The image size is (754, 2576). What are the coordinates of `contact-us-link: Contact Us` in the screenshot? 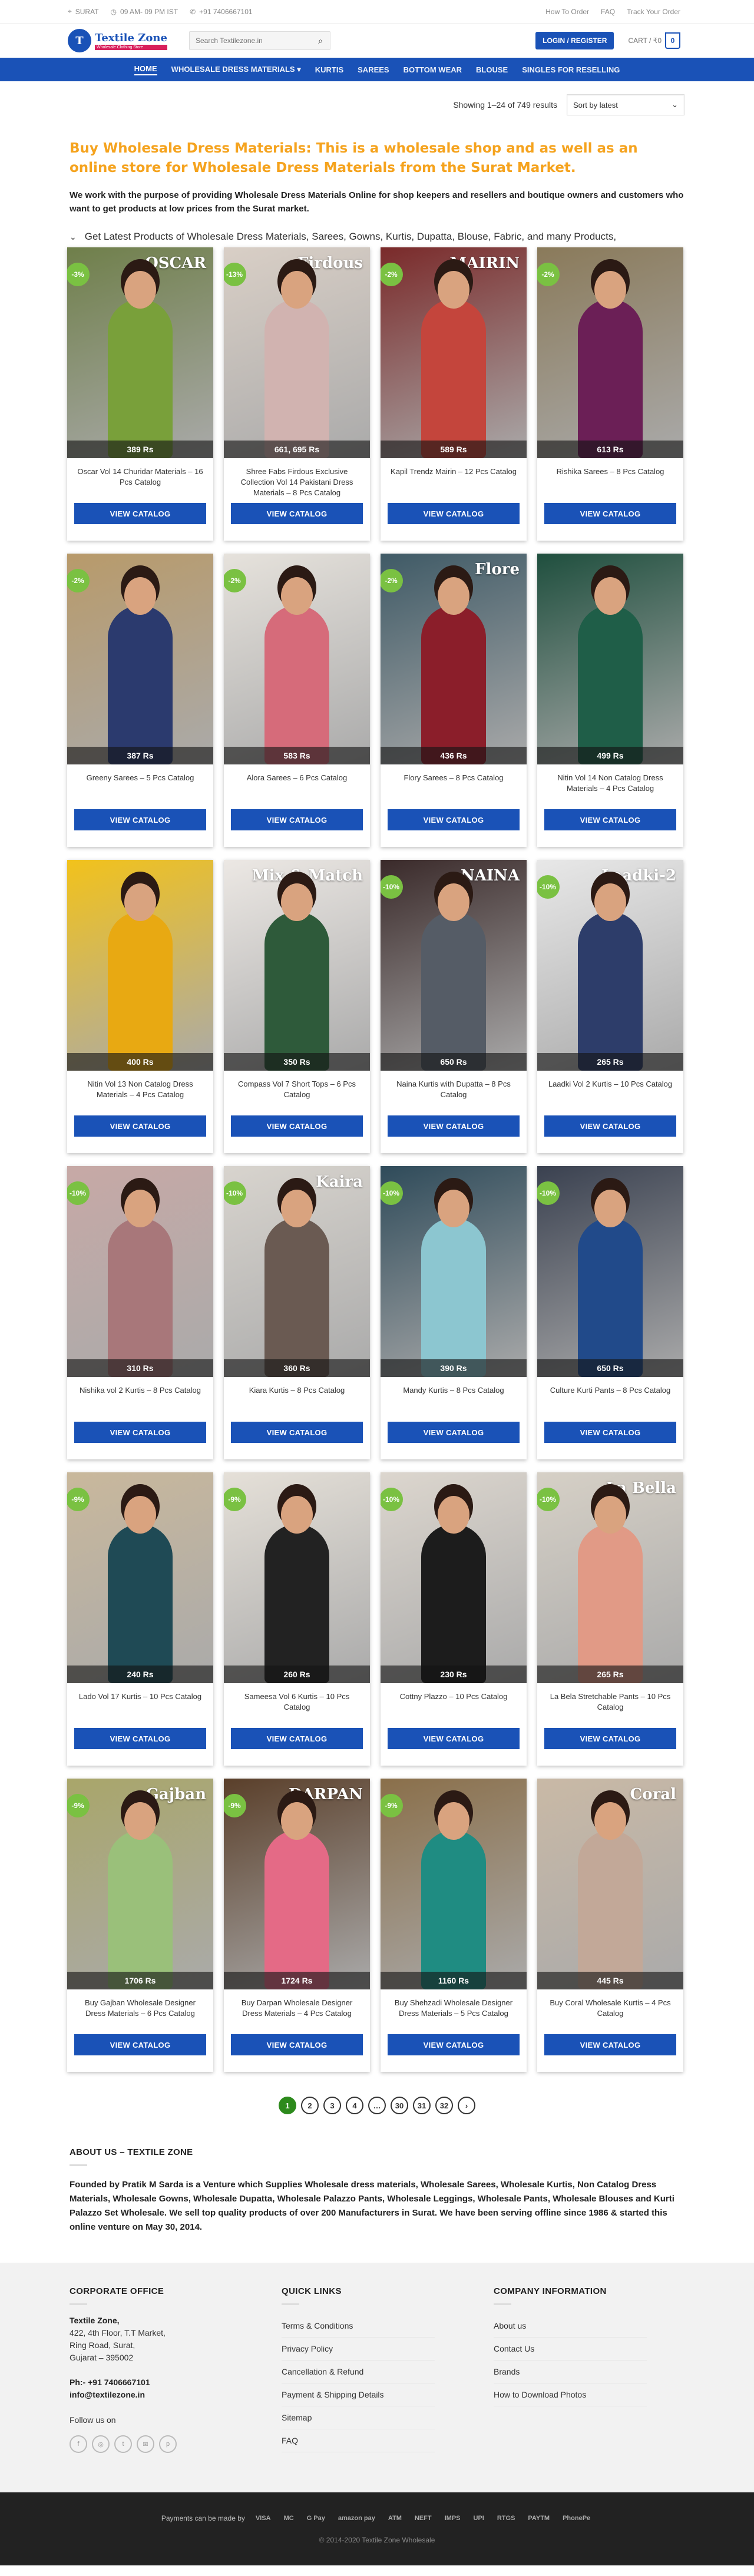 It's located at (570, 2348).